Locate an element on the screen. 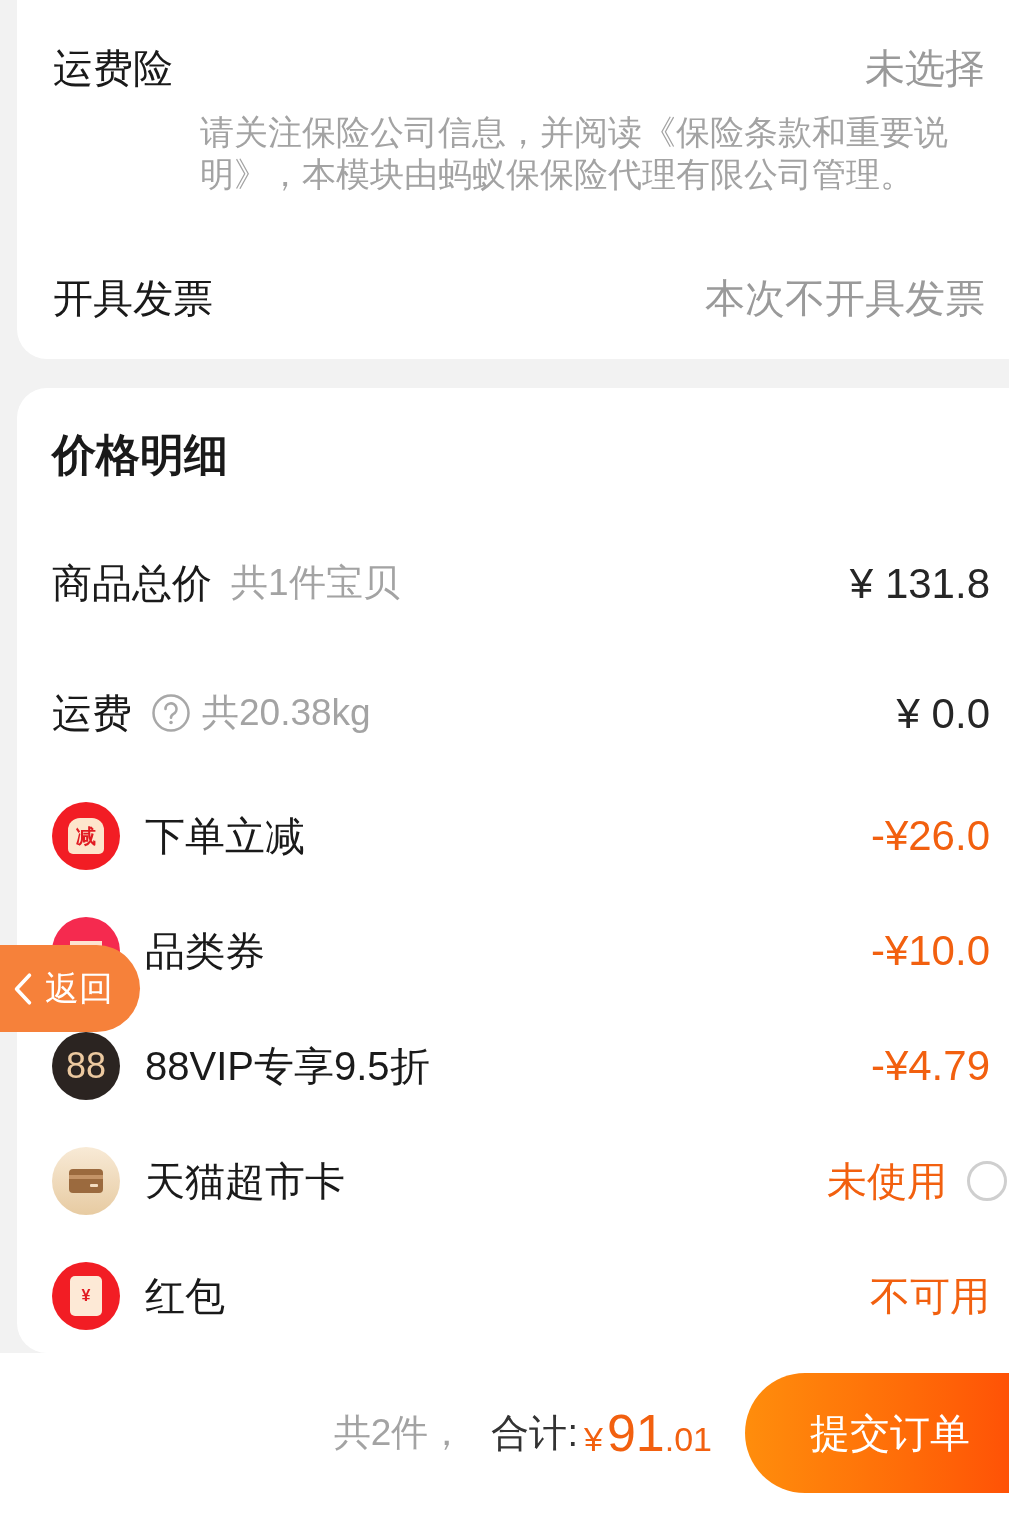 The height and width of the screenshot is (1513, 1009). price-detail: 共20.38kg is located at coordinates (286, 713).